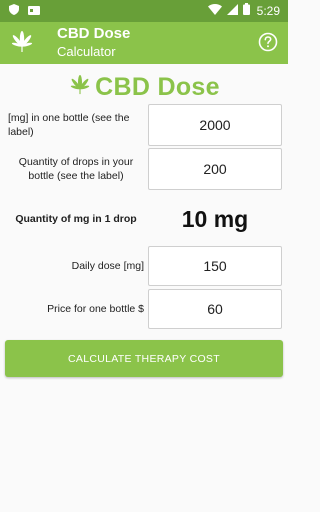 This screenshot has width=320, height=512. What do you see at coordinates (215, 169) in the screenshot?
I see `drops-input: 200` at bounding box center [215, 169].